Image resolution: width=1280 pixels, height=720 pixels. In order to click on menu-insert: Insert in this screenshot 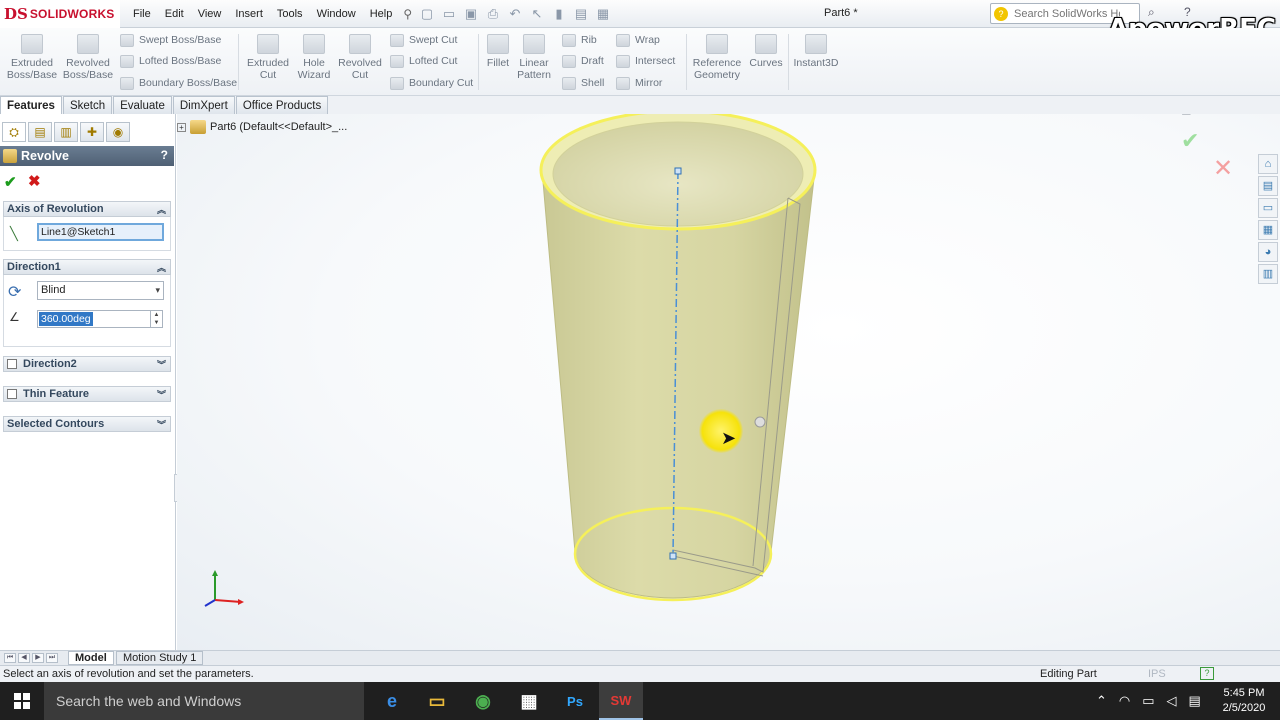, I will do `click(249, 14)`.